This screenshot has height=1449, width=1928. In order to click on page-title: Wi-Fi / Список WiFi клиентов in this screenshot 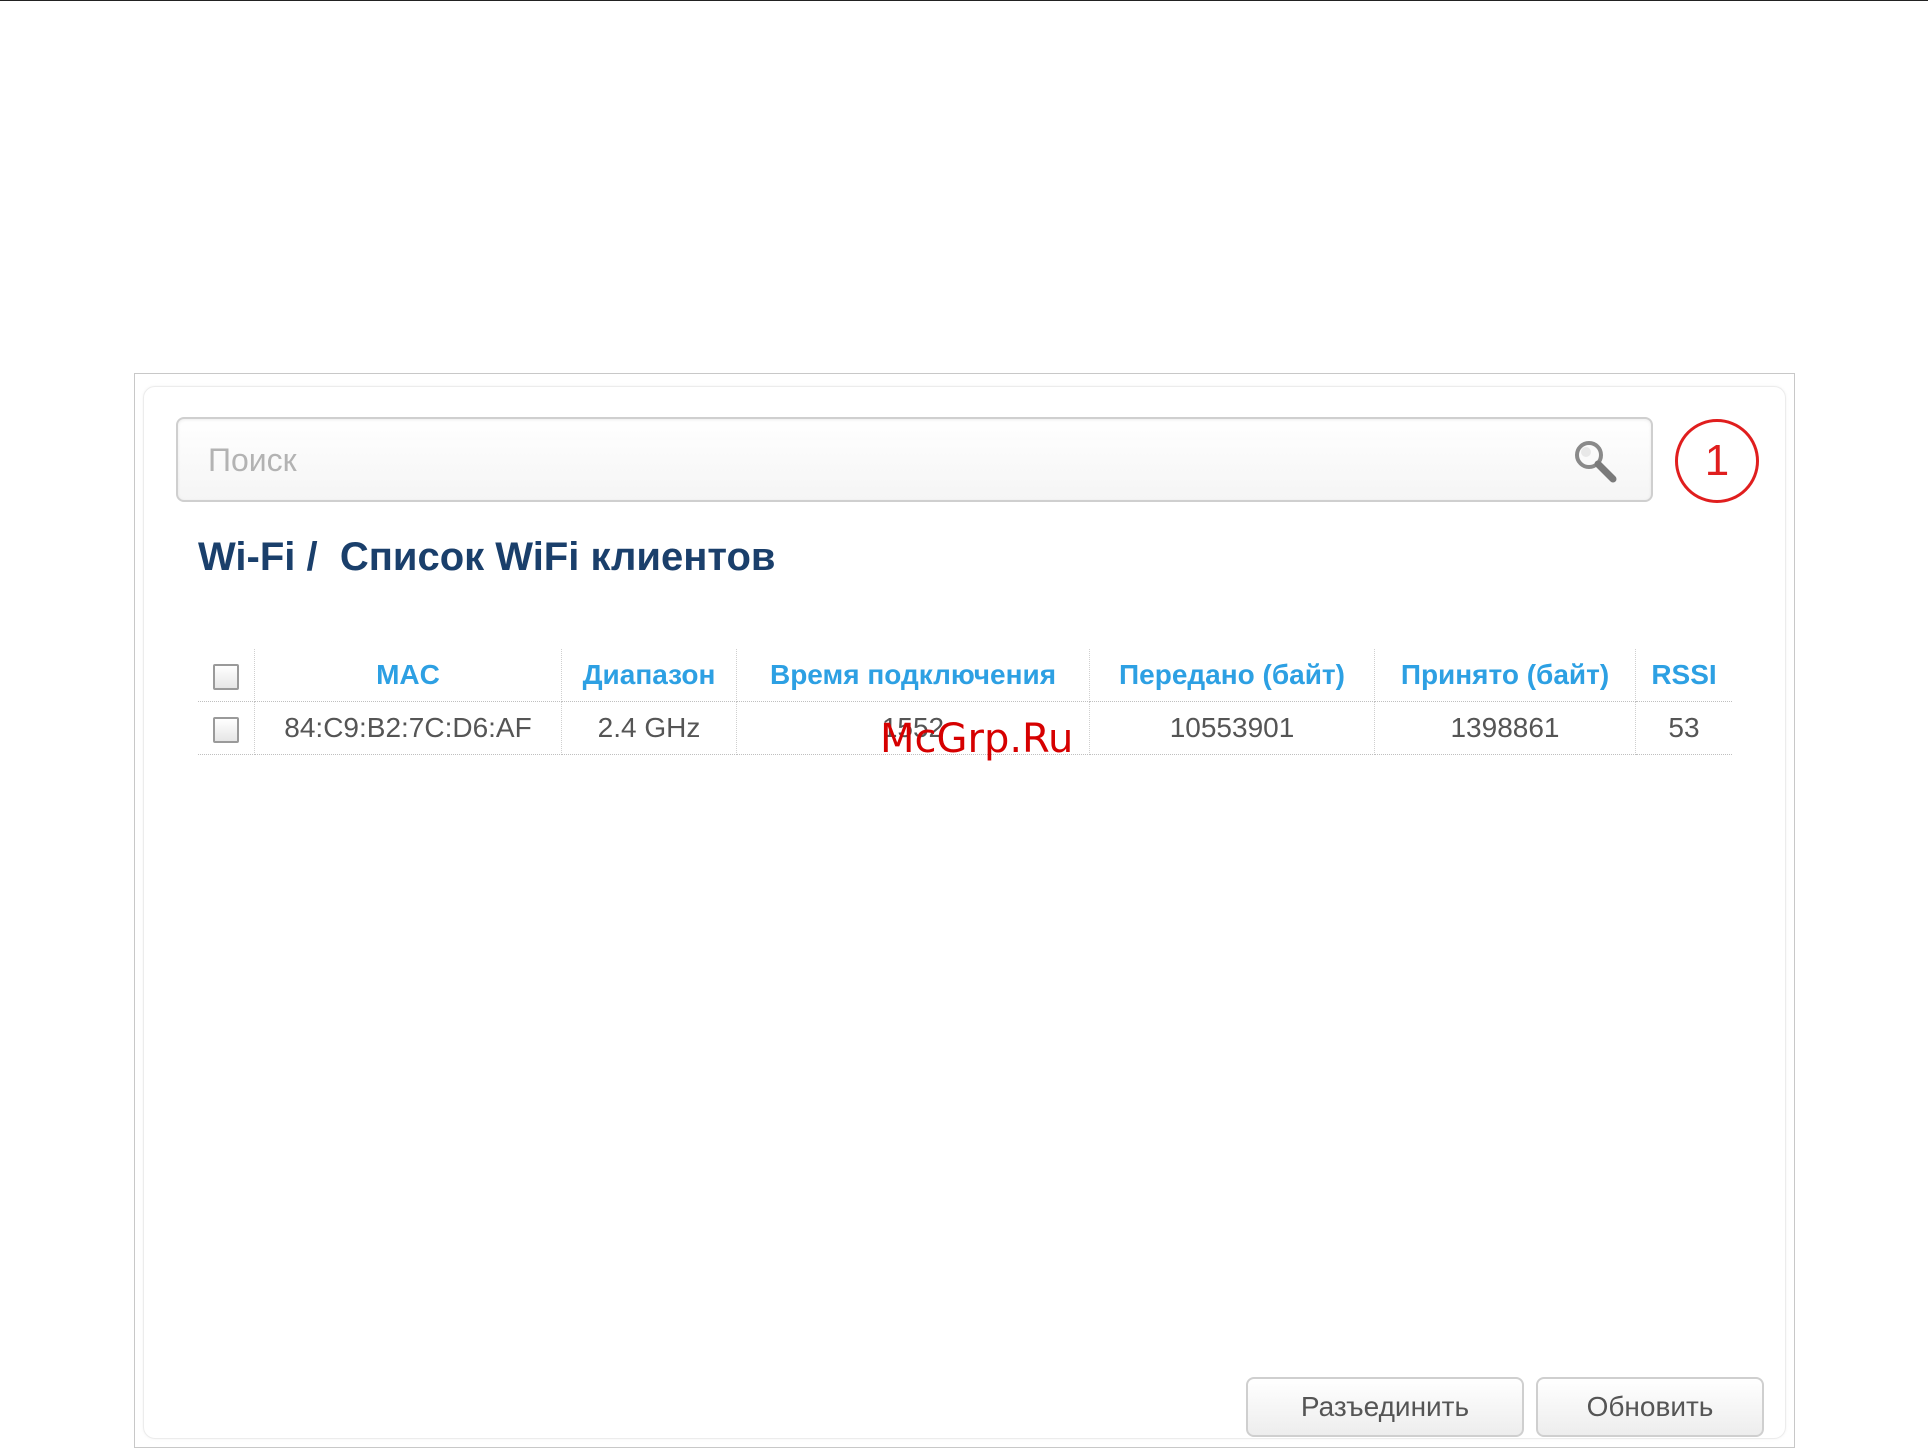, I will do `click(487, 557)`.